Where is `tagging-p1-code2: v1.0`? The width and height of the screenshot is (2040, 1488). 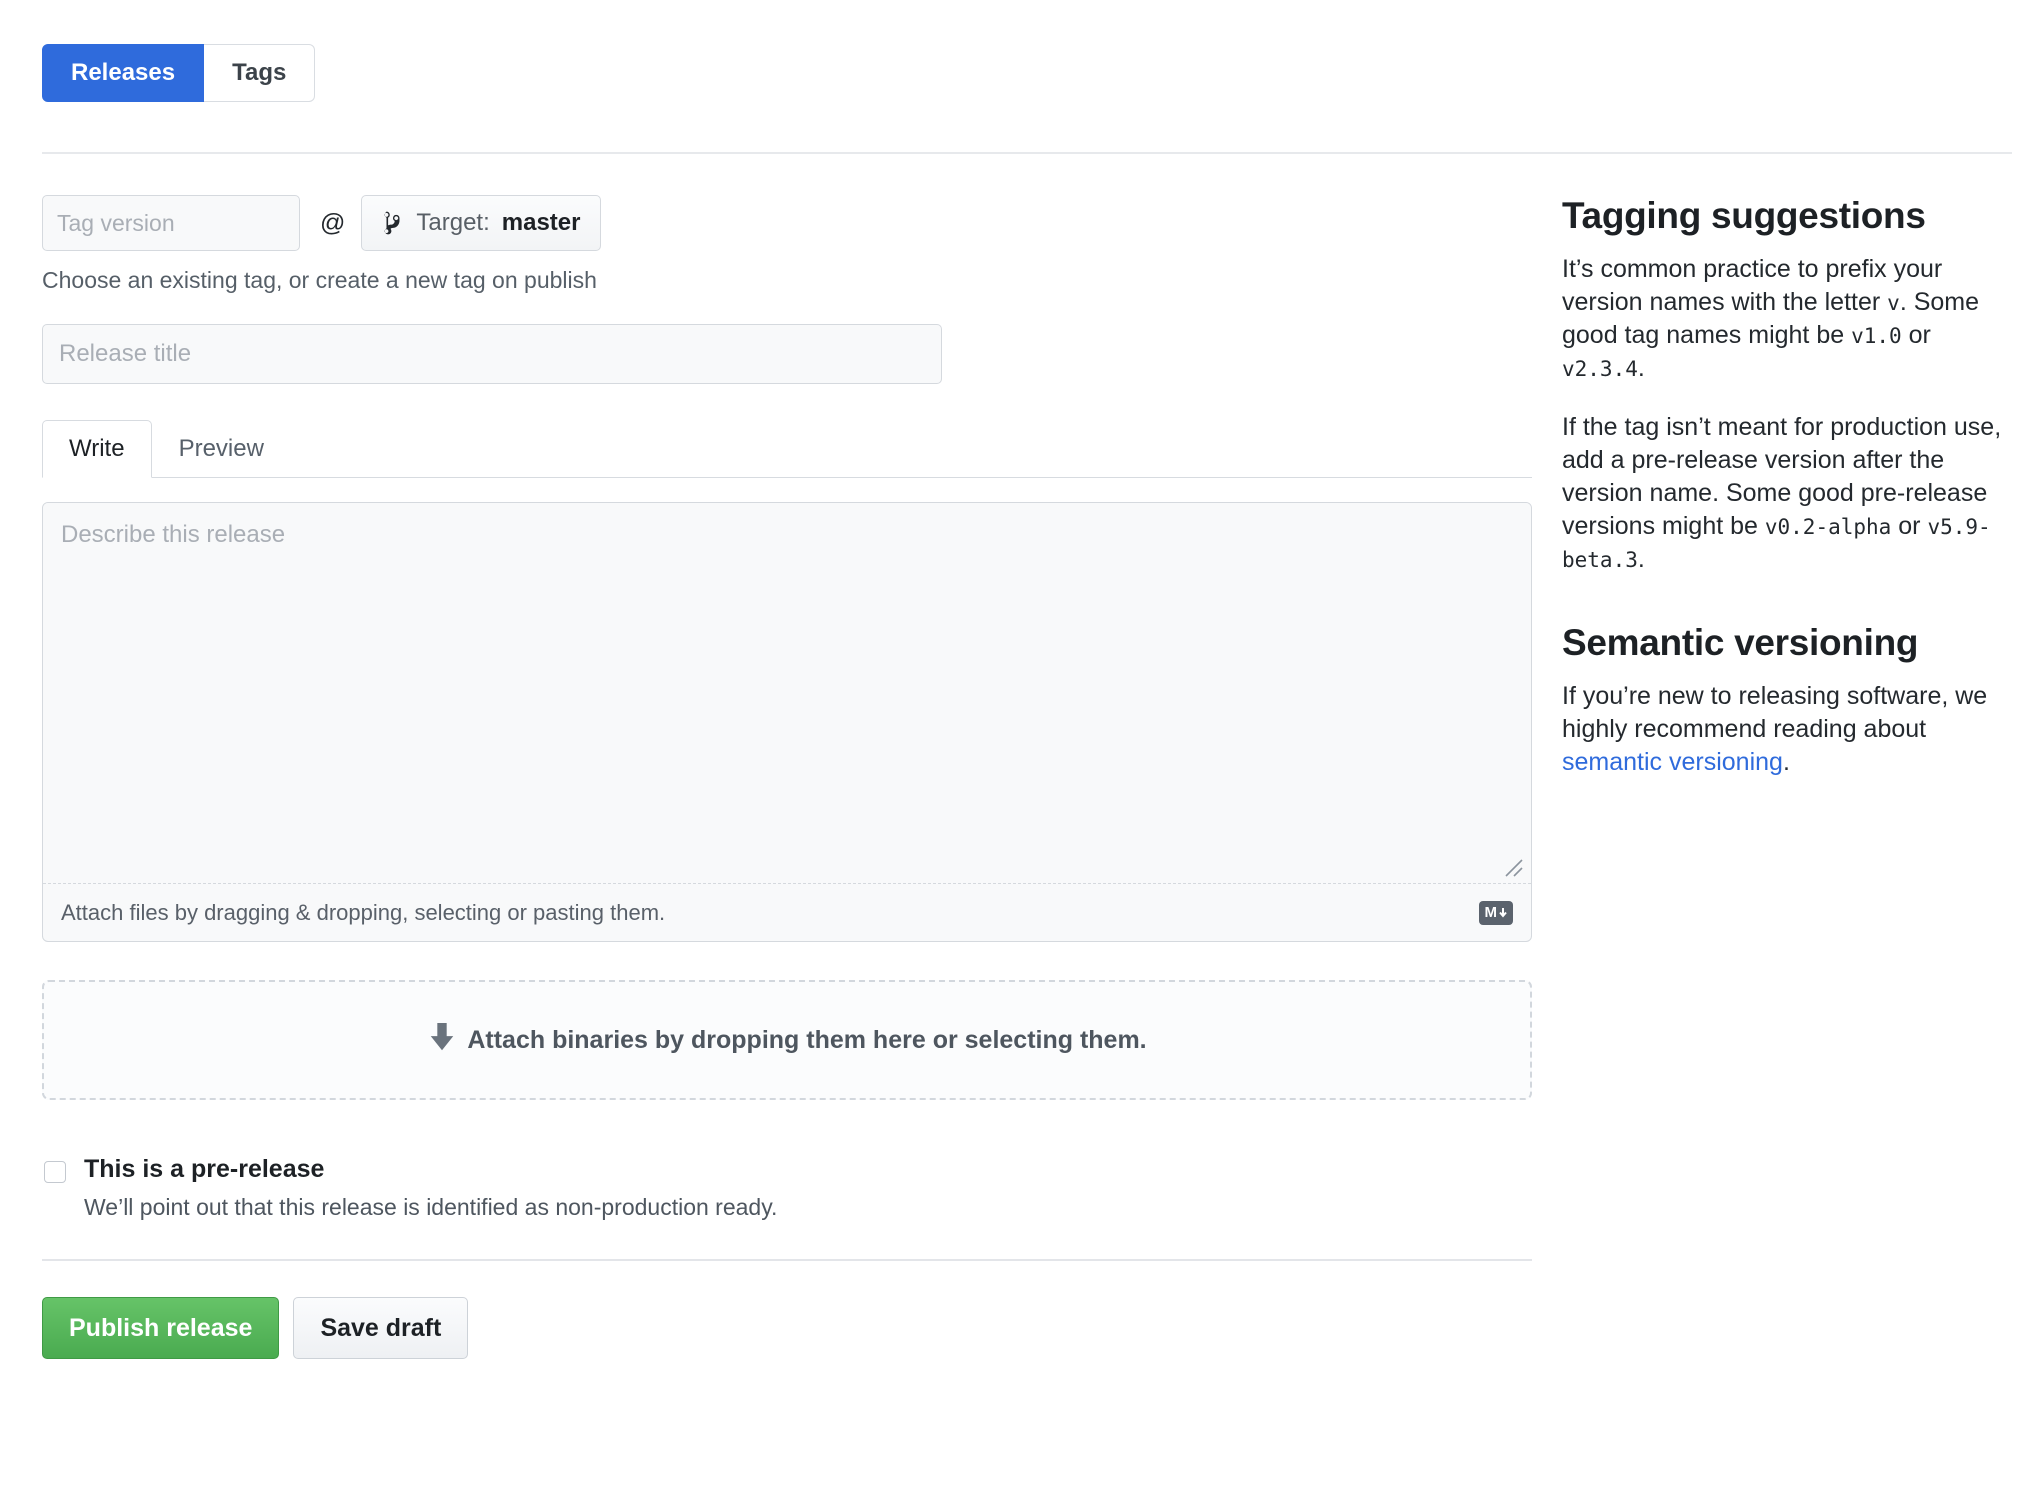 tagging-p1-code2: v1.0 is located at coordinates (1876, 336).